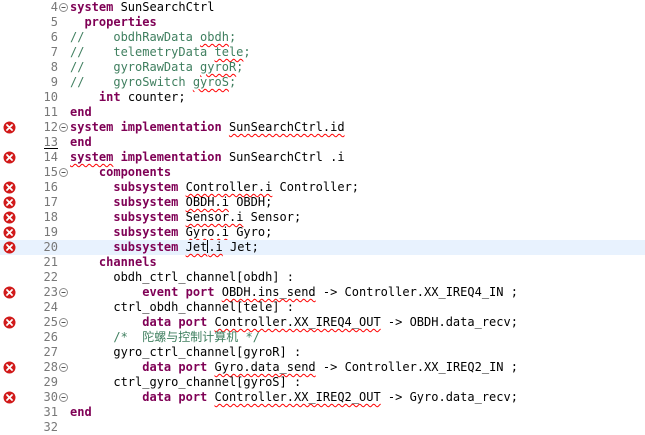 This screenshot has width=645, height=435. Describe the element at coordinates (153, 37) in the screenshot. I see `code-text: // obdhRawData obdh;` at that location.